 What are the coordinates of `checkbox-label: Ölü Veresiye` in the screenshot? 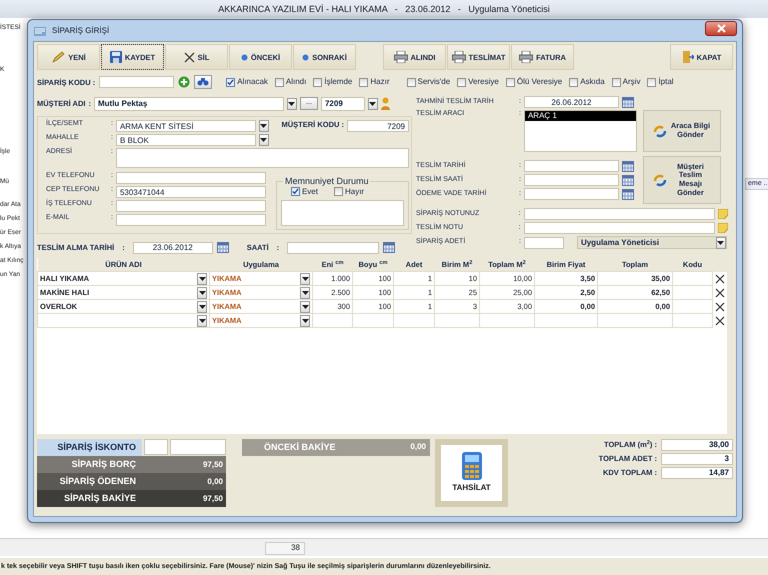 It's located at (539, 82).